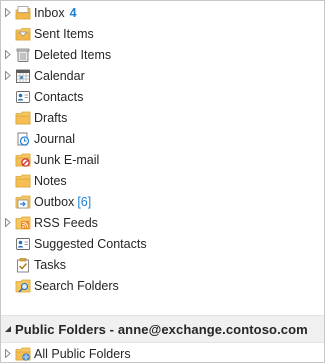  What do you see at coordinates (23, 181) in the screenshot?
I see `notes-icon` at bounding box center [23, 181].